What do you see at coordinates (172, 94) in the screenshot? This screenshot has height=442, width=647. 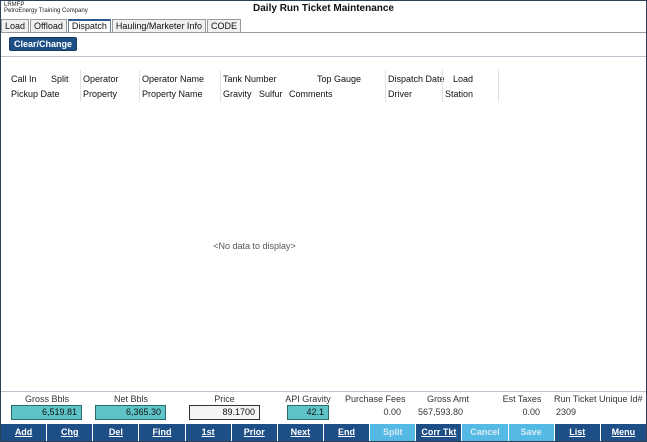 I see `col-property-name: Property Name` at bounding box center [172, 94].